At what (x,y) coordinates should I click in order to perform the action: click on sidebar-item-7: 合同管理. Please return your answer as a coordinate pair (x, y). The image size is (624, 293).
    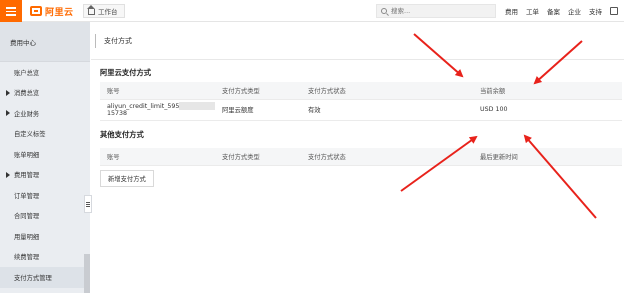
    Looking at the image, I should click on (45, 216).